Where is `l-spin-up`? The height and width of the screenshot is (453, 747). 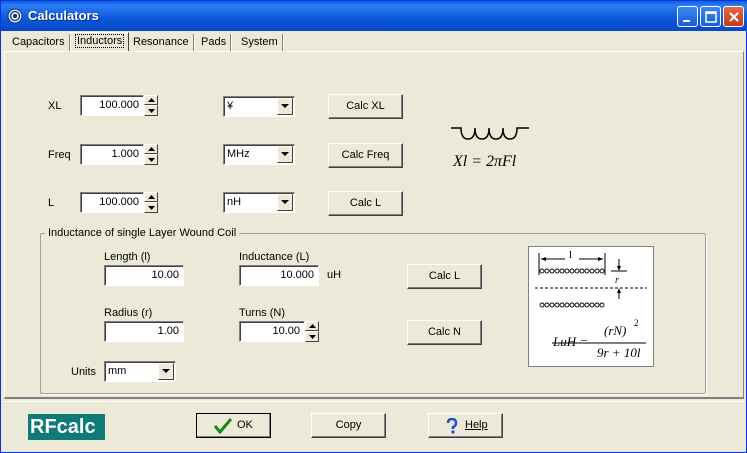 l-spin-up is located at coordinates (151, 197).